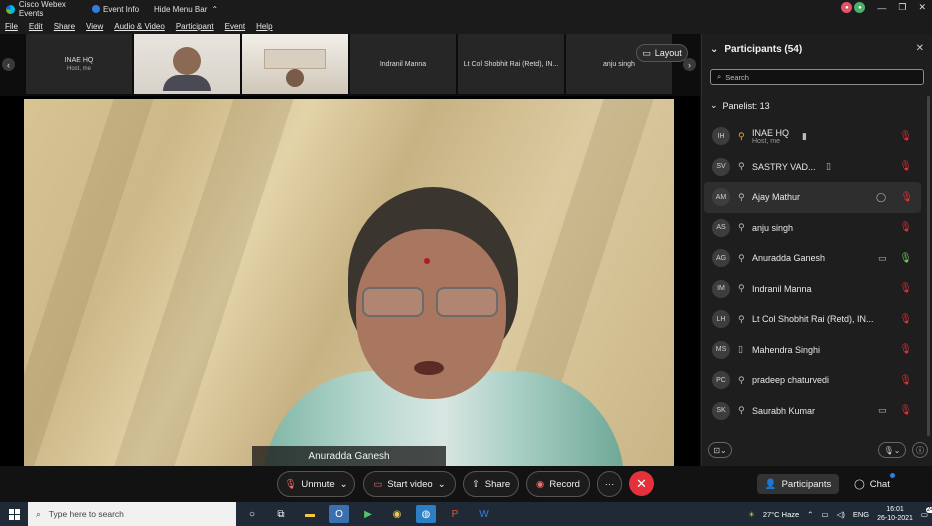 The width and height of the screenshot is (932, 526). I want to click on chat-icon: ◯, so click(859, 484).